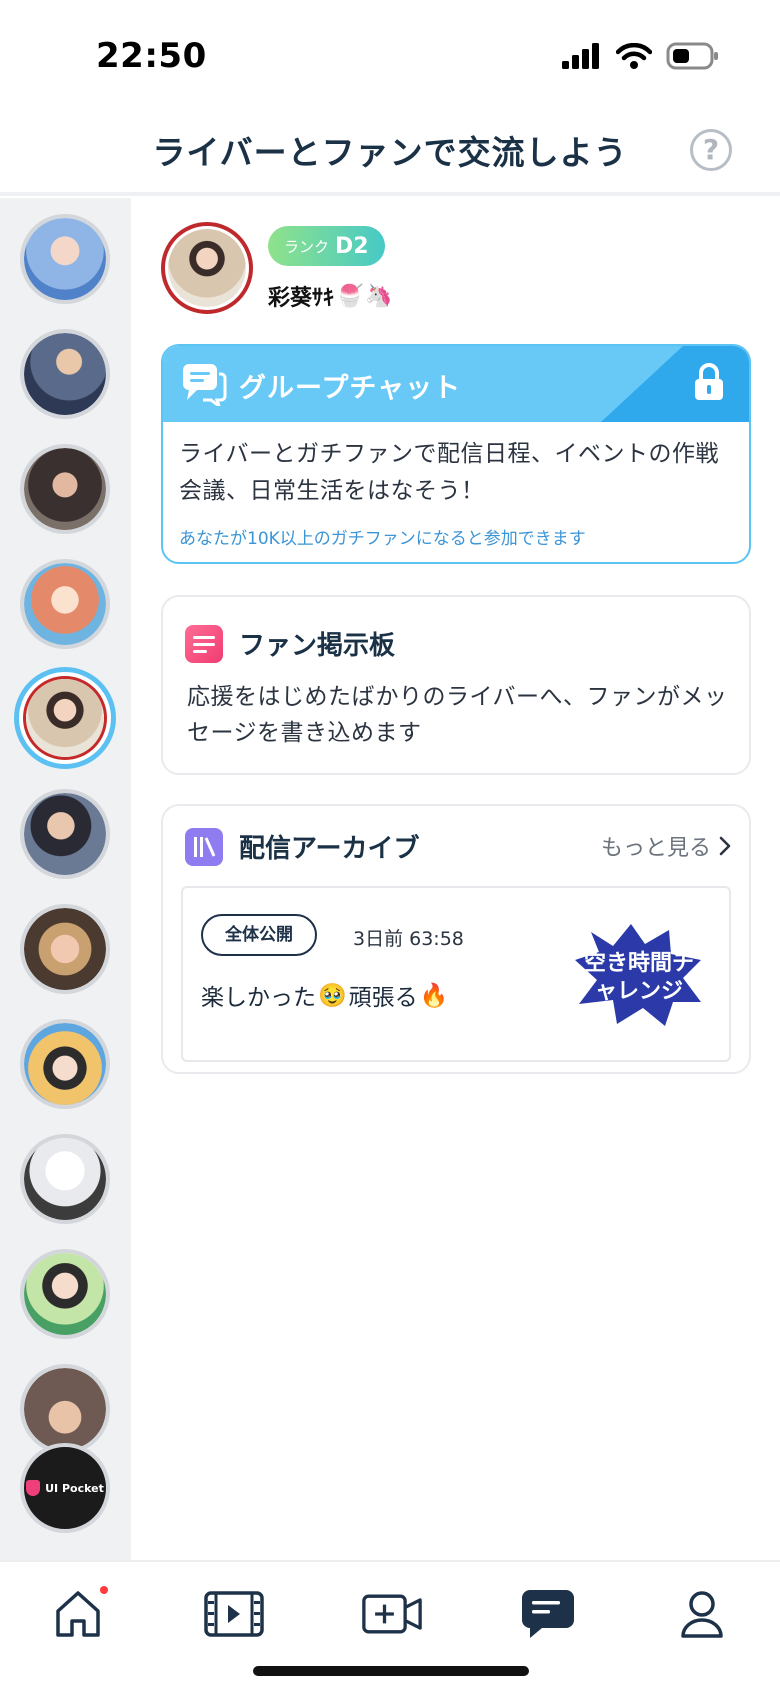  I want to click on header: ライバーとファンで交流しよう ?, so click(390, 154).